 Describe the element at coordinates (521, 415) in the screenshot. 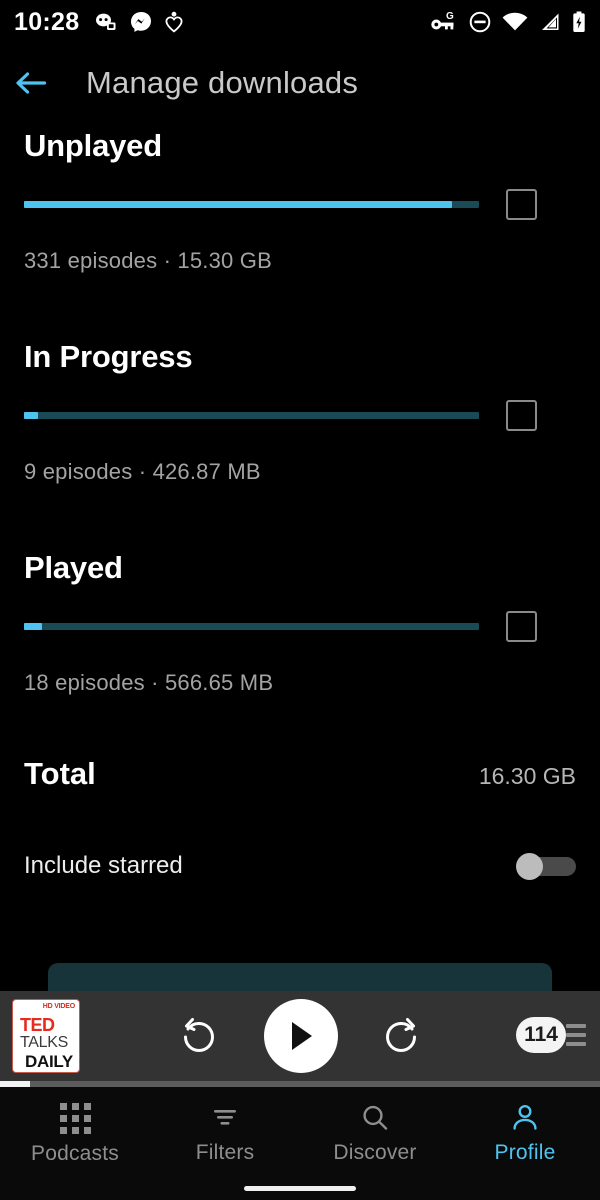

I see `select-checkbox-in-progress` at that location.